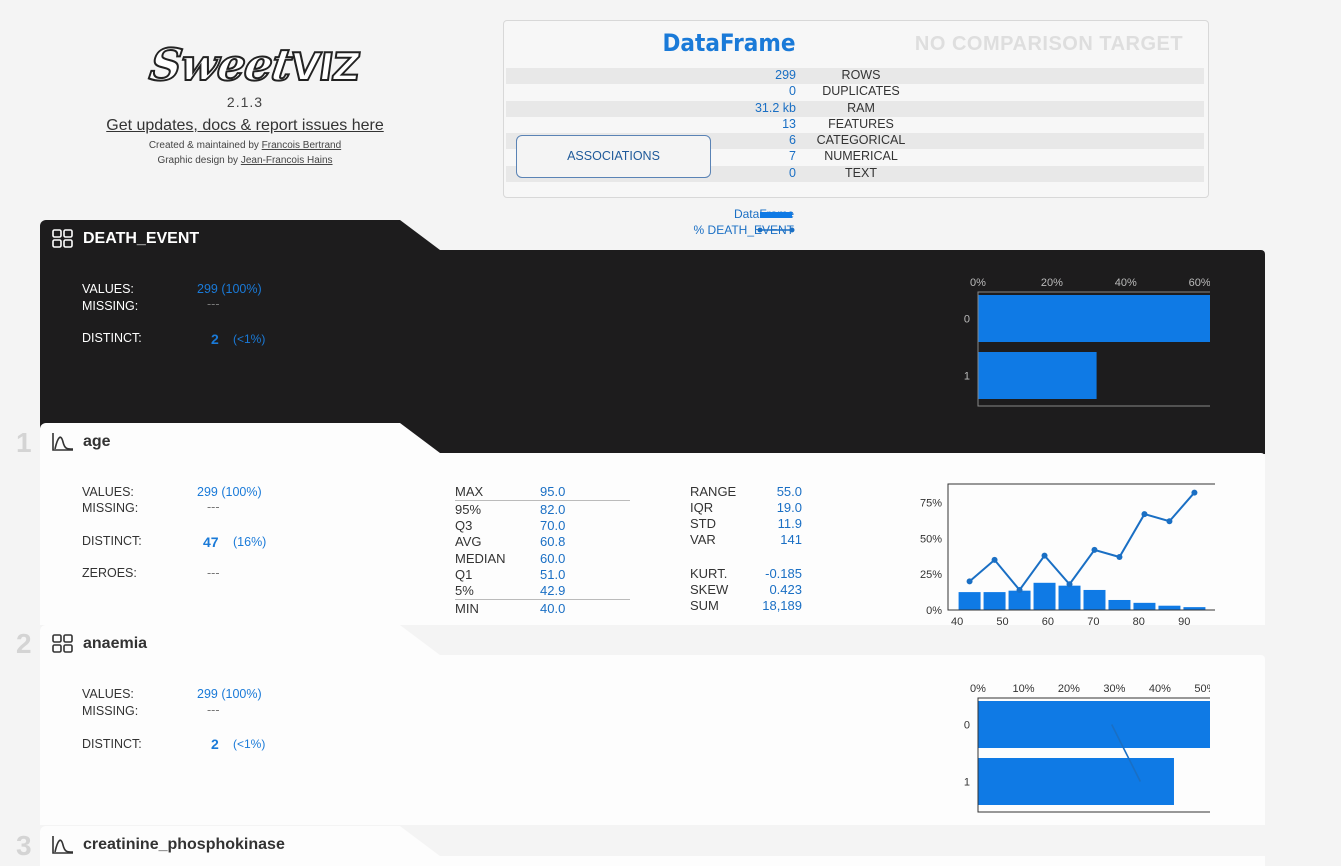  I want to click on target-pct-line, so click(1082, 541).